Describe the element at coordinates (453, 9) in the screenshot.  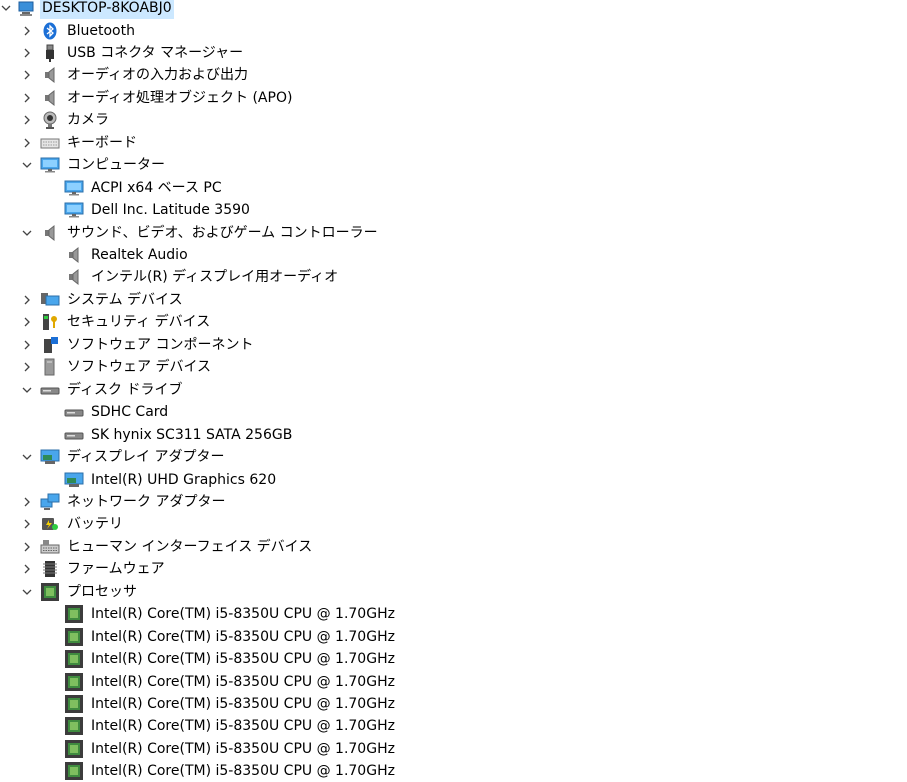
I see `tree-root: DESKTOP-8KOABJ0` at that location.